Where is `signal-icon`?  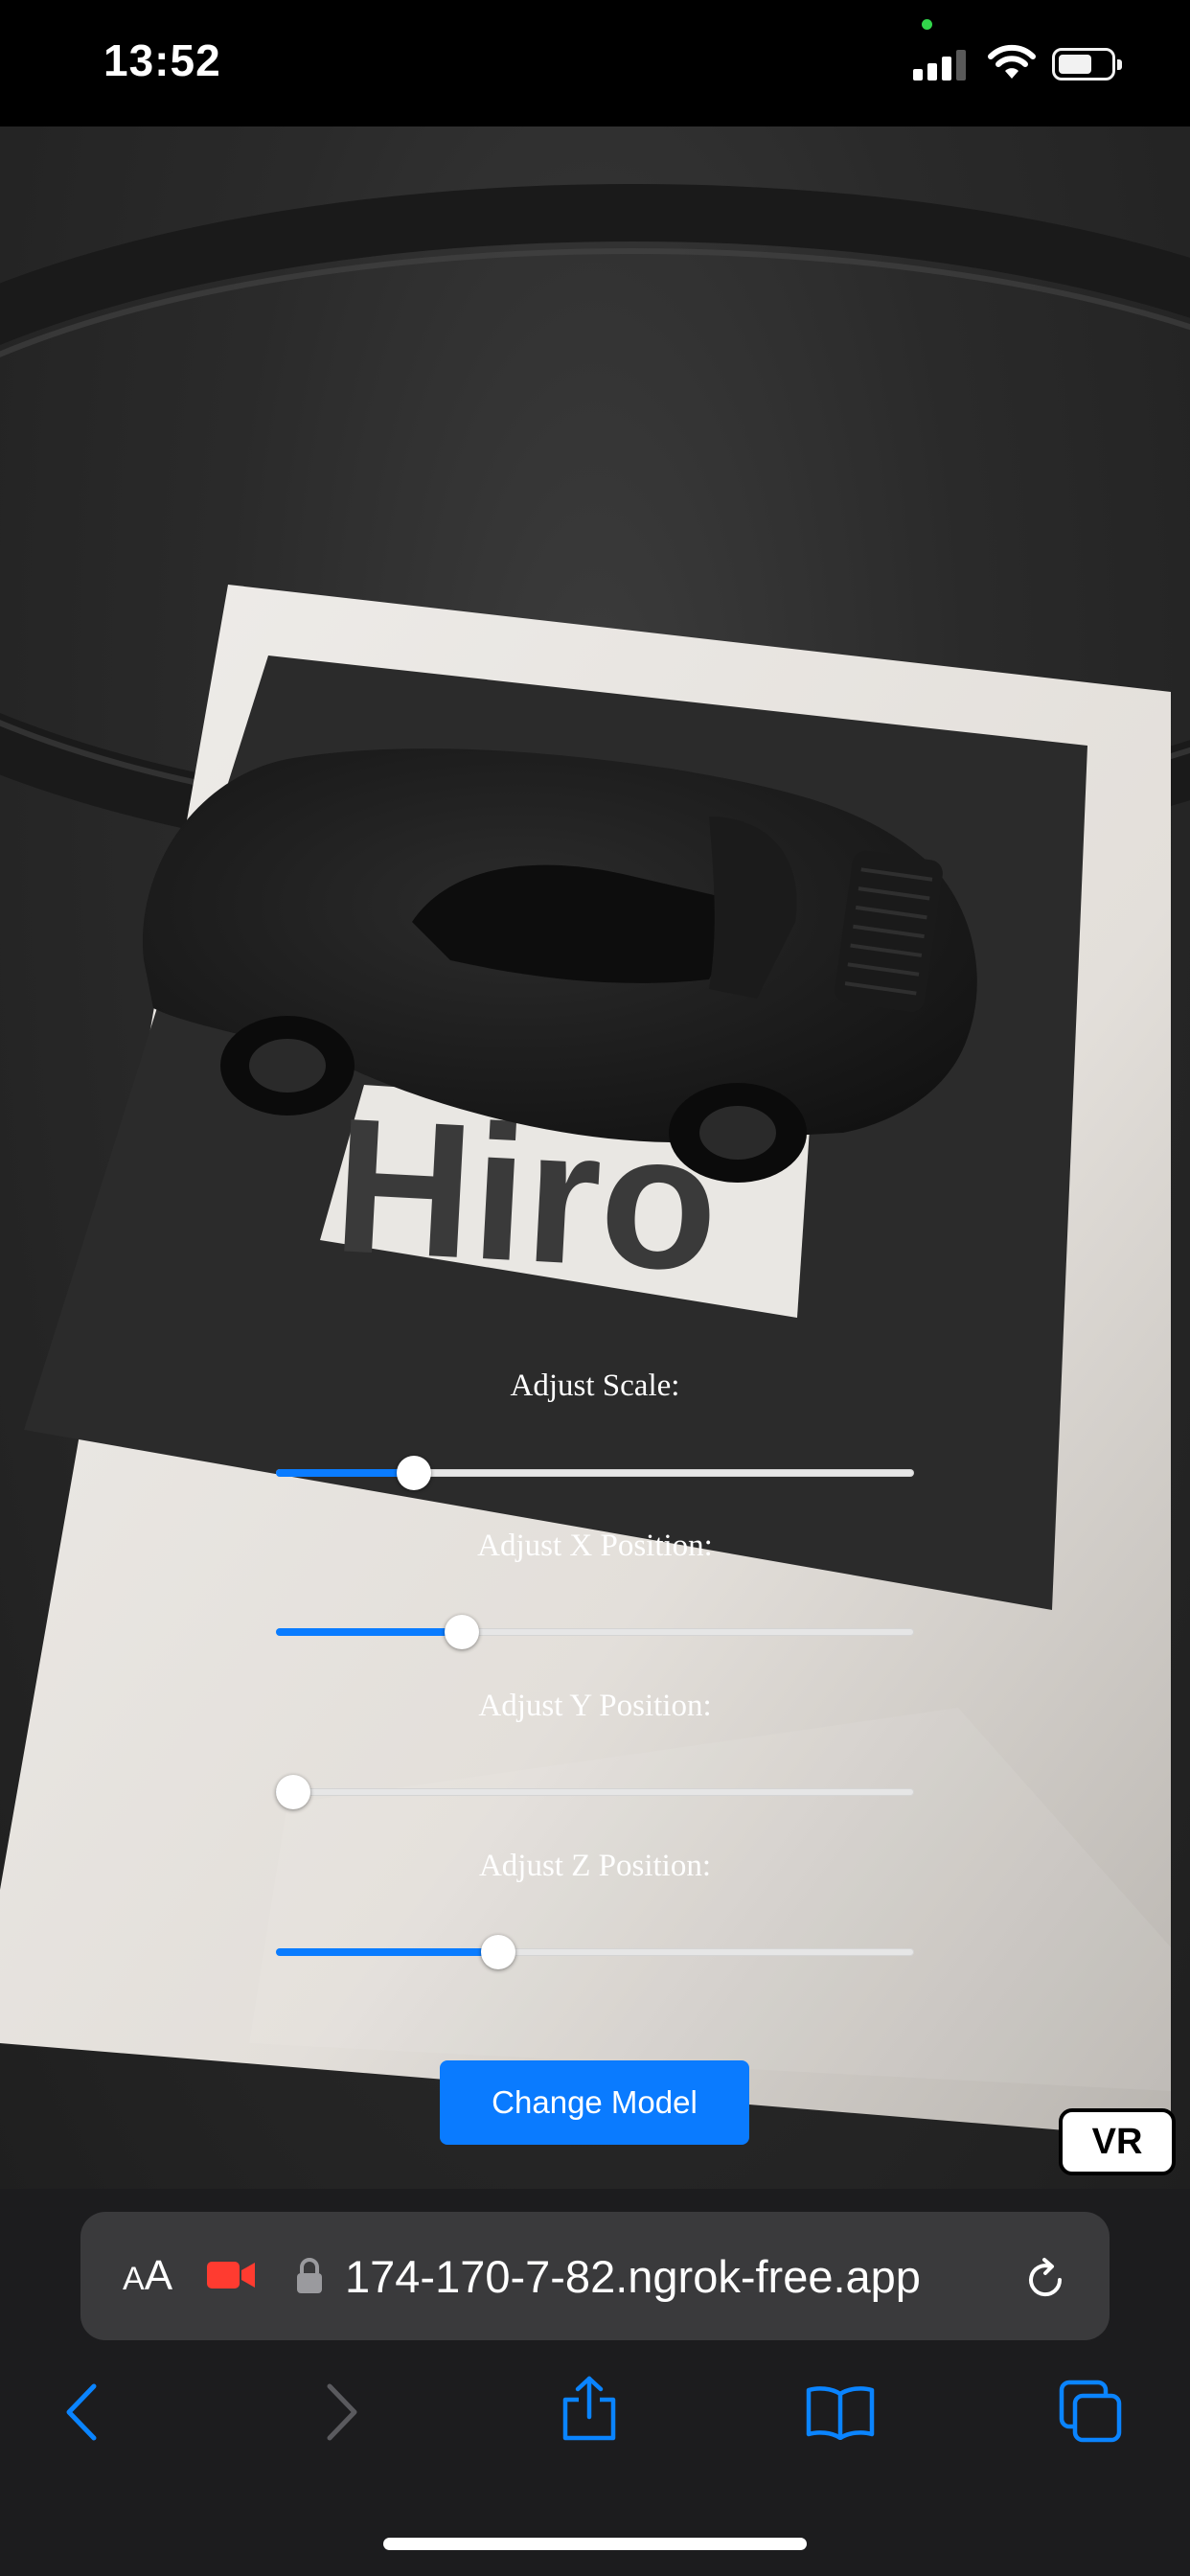
signal-icon is located at coordinates (940, 65).